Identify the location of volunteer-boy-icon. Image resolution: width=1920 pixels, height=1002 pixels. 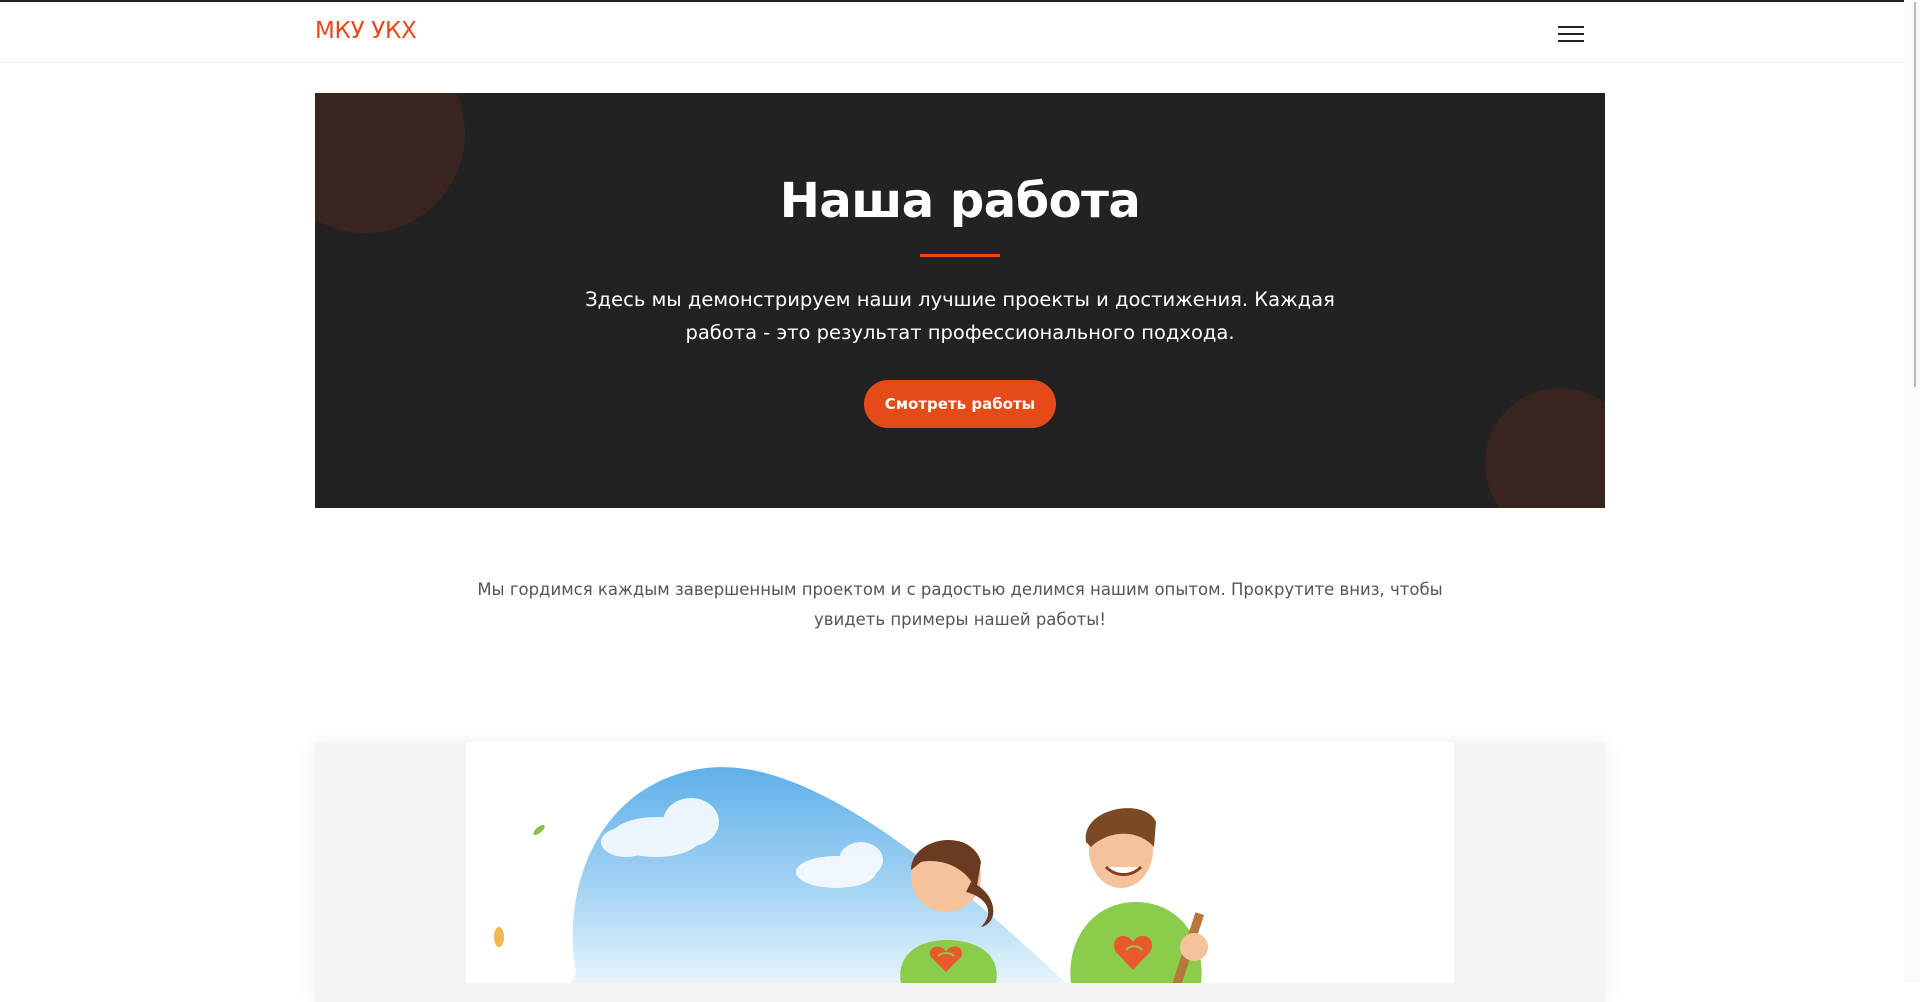
(1139, 895).